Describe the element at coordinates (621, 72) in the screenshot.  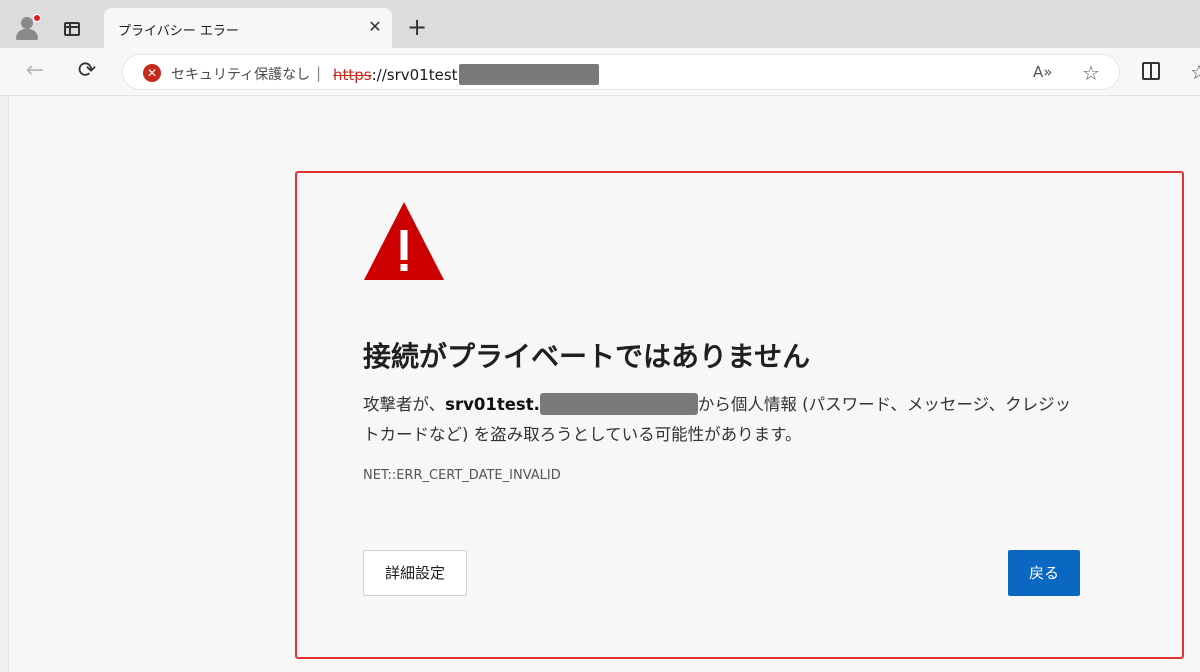
I see `address-bar: ✕ セキュリティ保護なし | https://srv01test A» ☆` at that location.